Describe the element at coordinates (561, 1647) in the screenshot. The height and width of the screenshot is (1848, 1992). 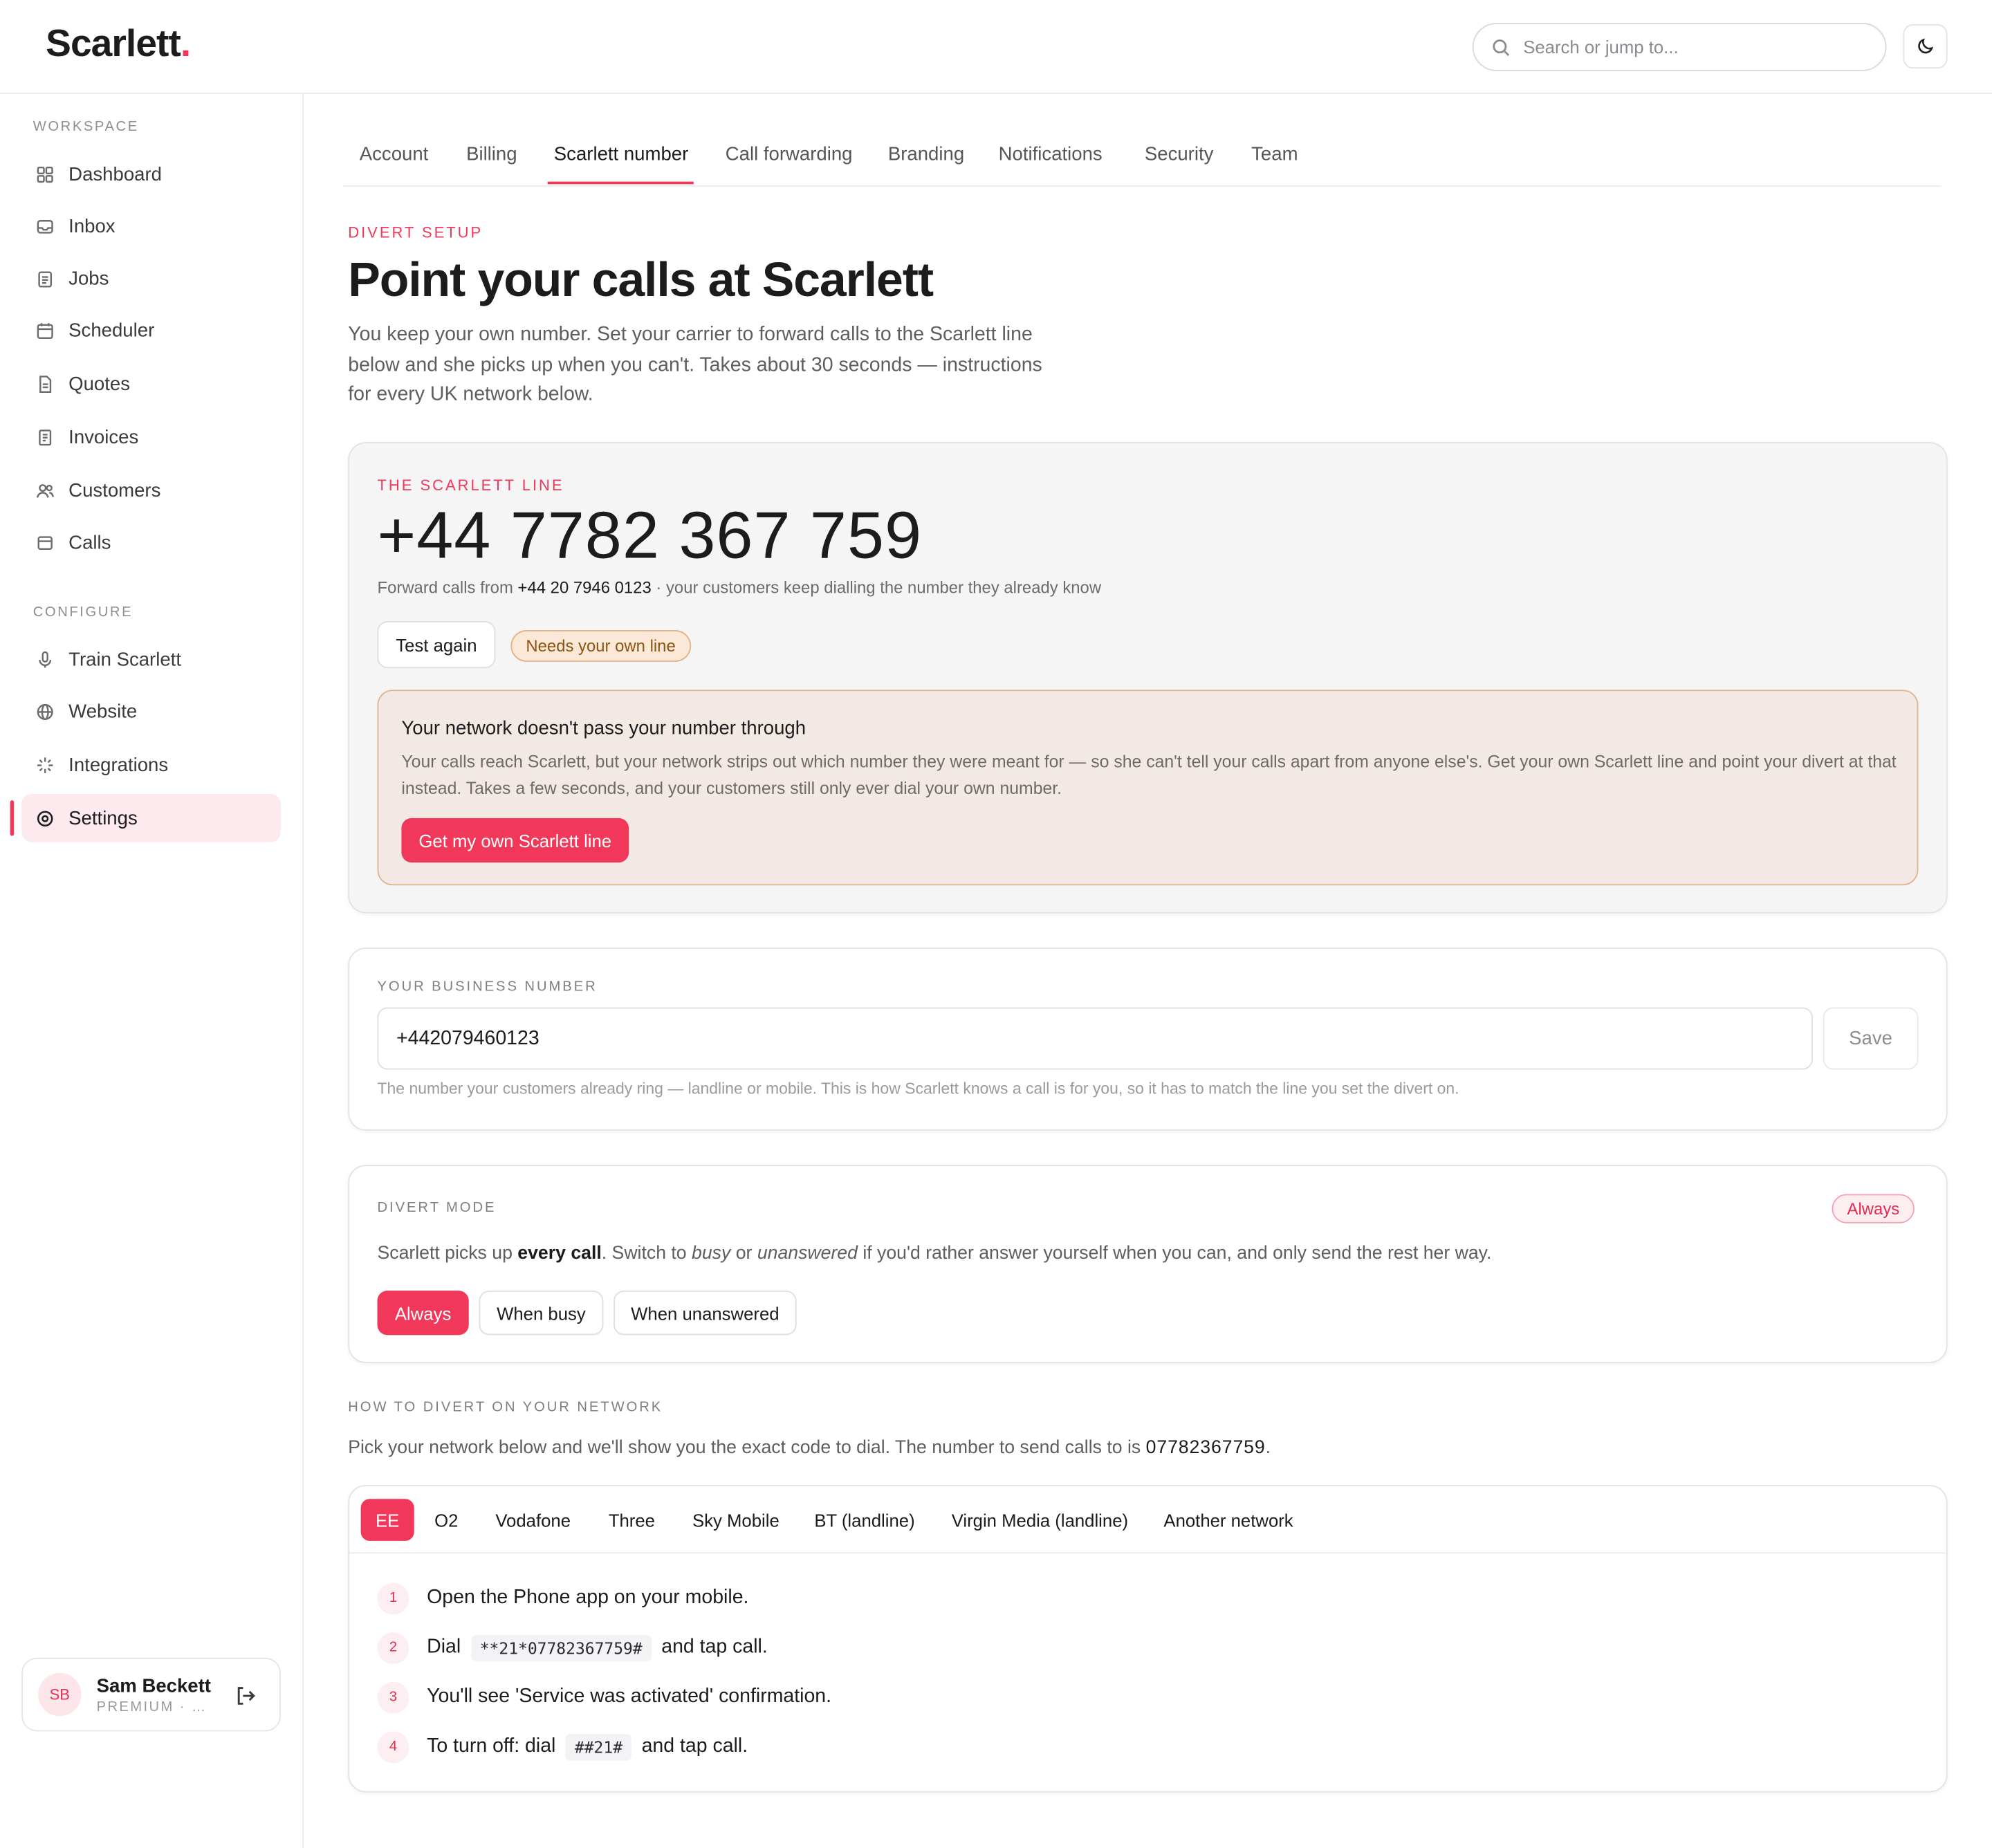
I see `dial-code: **21*07782367759#` at that location.